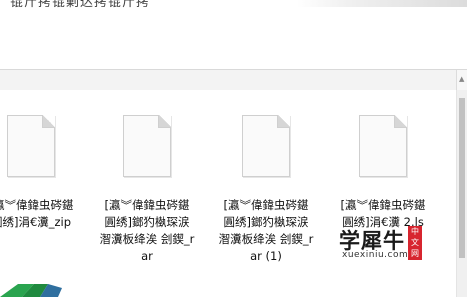 This screenshot has width=467, height=297. What do you see at coordinates (40, 288) in the screenshot?
I see `app-logo-icon` at bounding box center [40, 288].